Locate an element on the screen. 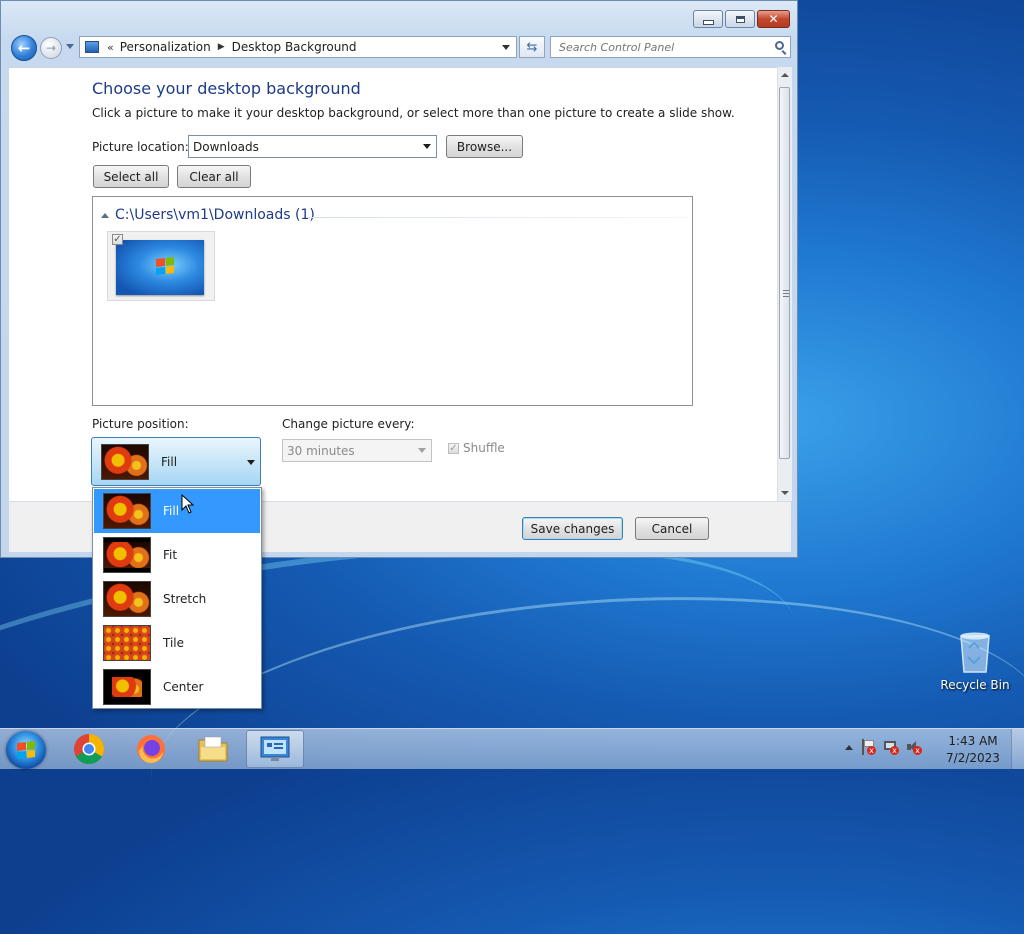 The image size is (1024, 934). back-arrow-icon: ← is located at coordinates (24, 48).